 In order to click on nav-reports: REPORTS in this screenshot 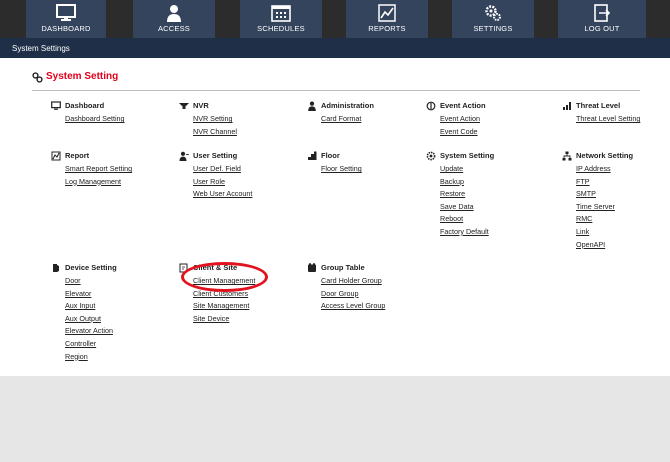, I will do `click(387, 19)`.